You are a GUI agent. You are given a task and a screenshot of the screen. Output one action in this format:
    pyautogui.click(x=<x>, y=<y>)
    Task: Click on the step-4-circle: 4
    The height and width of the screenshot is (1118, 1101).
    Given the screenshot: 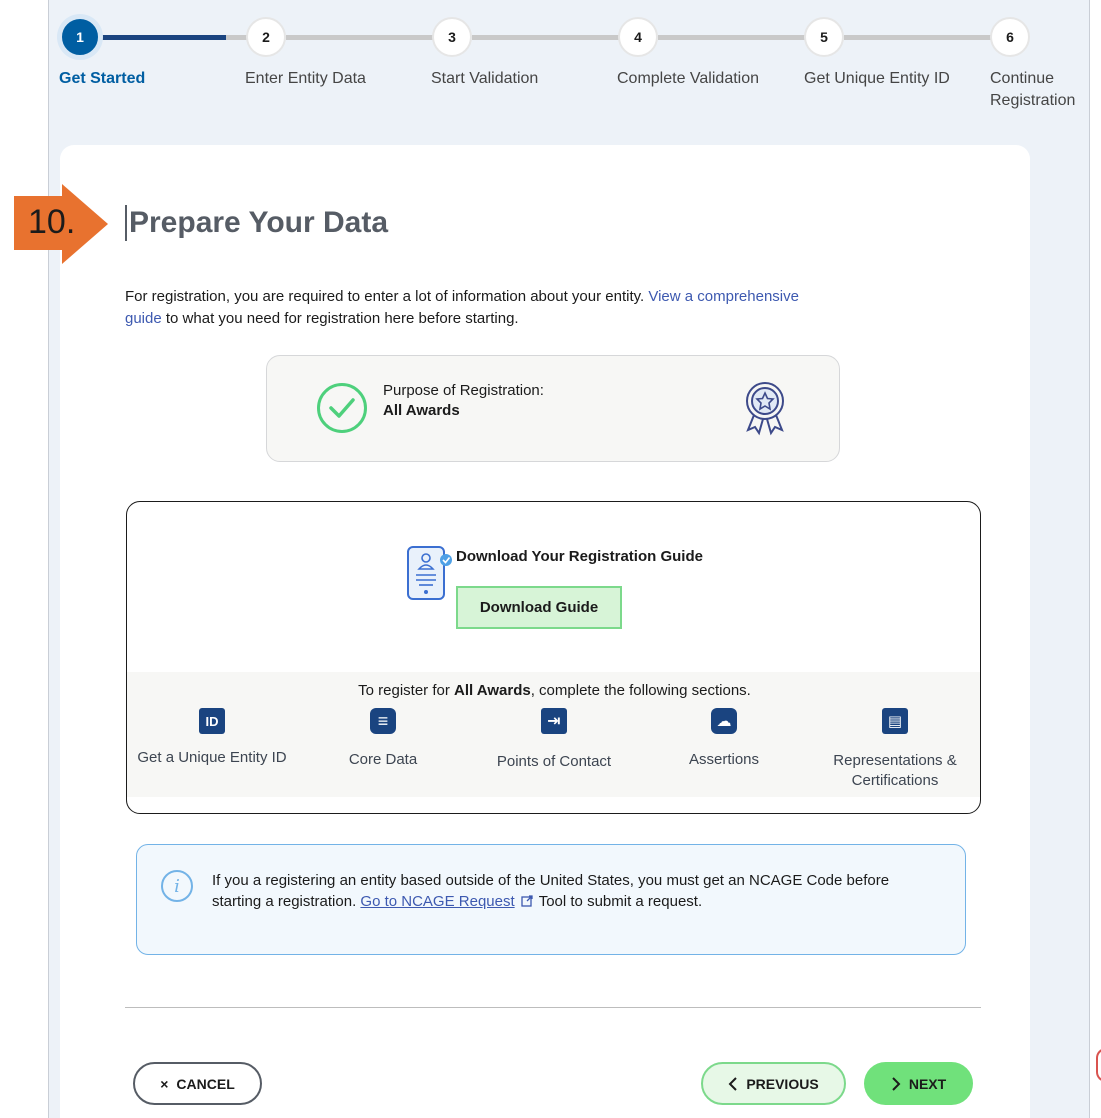 What is the action you would take?
    pyautogui.click(x=638, y=37)
    